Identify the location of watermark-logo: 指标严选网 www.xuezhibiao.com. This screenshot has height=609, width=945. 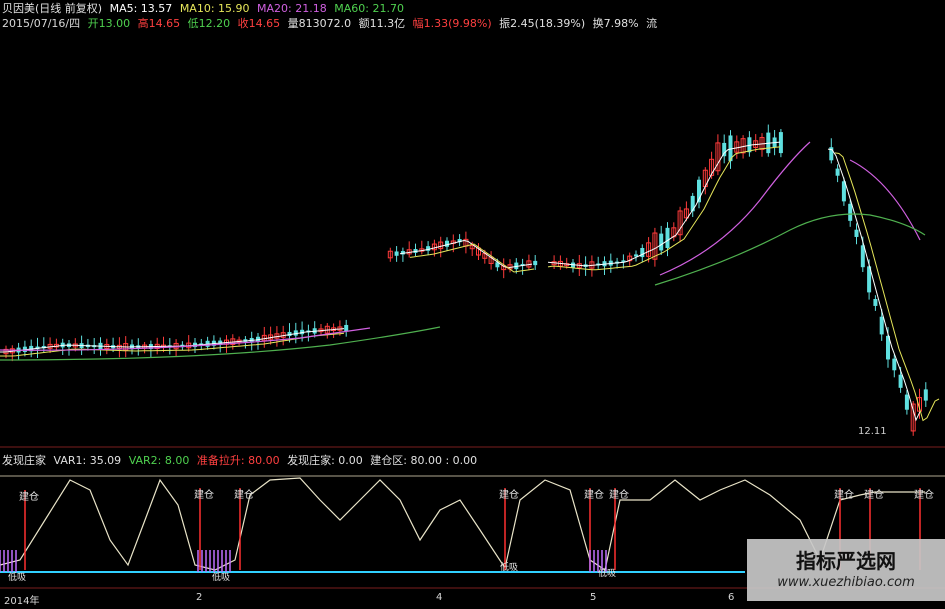
(846, 570).